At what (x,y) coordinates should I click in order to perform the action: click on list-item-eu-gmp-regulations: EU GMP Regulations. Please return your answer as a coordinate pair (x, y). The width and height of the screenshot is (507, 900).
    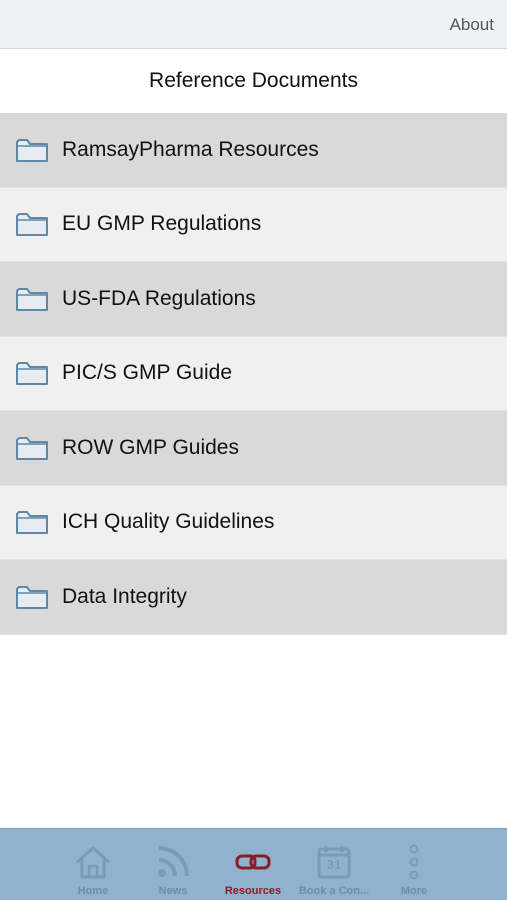
    Looking at the image, I should click on (253, 224).